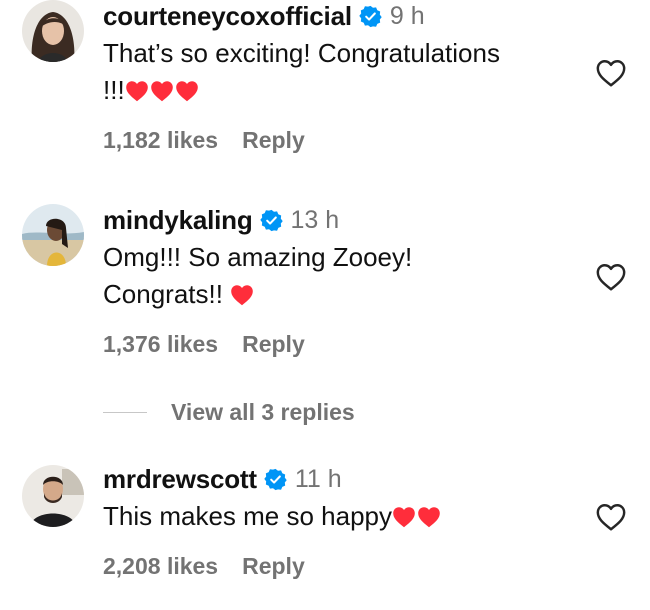 The height and width of the screenshot is (610, 650). I want to click on comment-text-fragment: !!!, so click(114, 90).